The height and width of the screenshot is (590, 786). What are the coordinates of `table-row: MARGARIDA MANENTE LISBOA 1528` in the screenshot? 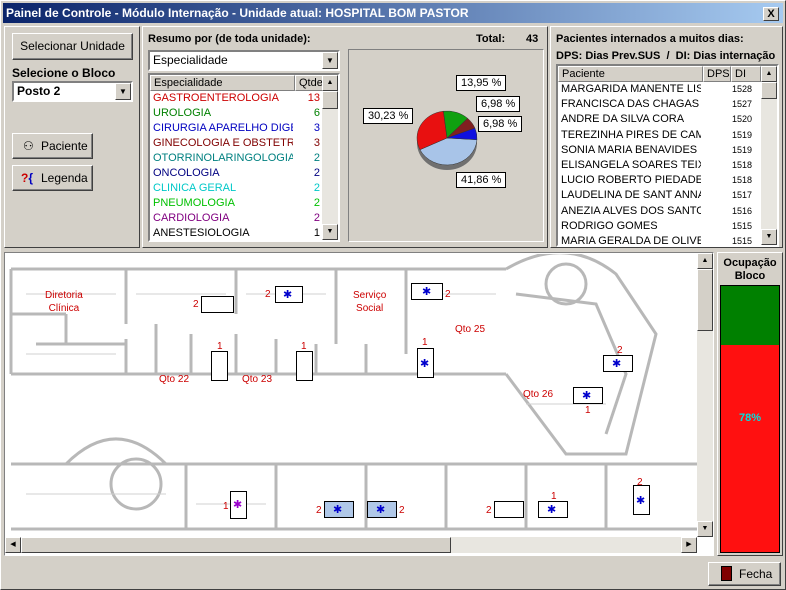 It's located at (659, 89).